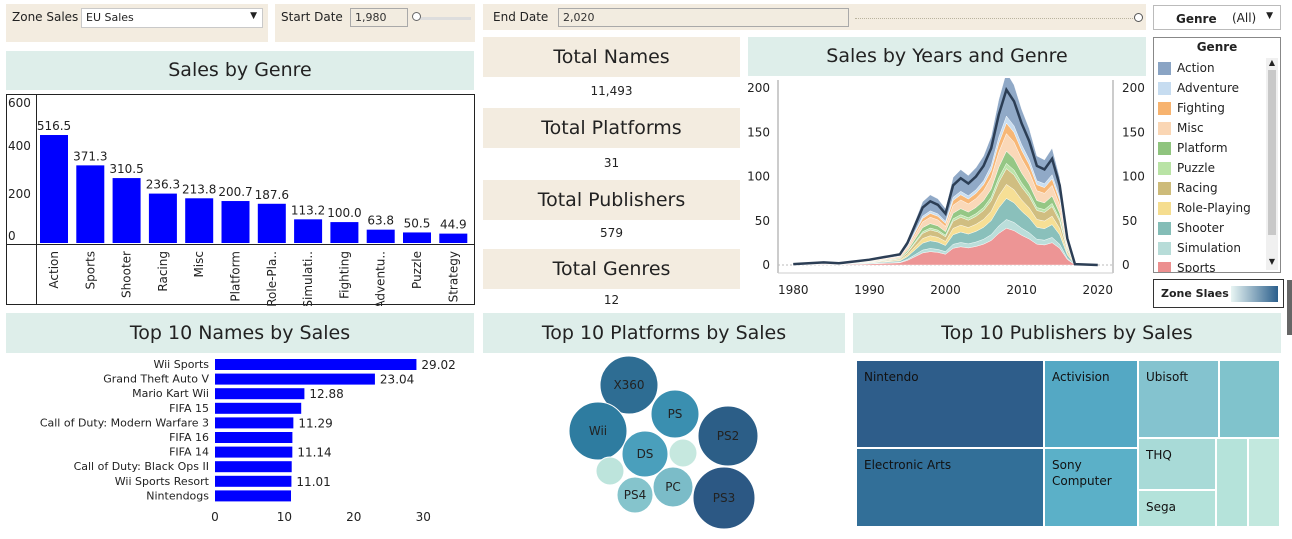  What do you see at coordinates (1219, 168) in the screenshot?
I see `legend-item: Puzzle` at bounding box center [1219, 168].